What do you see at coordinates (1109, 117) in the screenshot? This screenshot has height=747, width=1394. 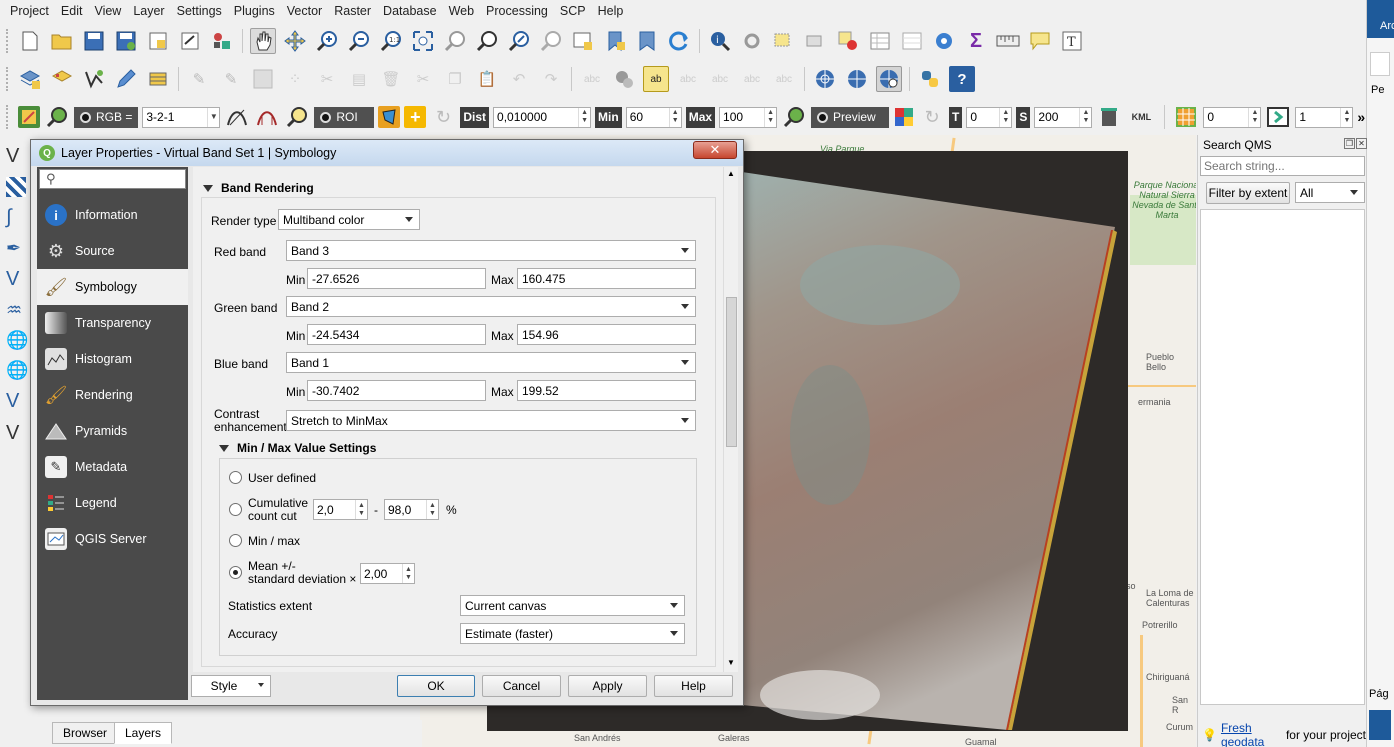 I see `remove-temp-files-icon` at bounding box center [1109, 117].